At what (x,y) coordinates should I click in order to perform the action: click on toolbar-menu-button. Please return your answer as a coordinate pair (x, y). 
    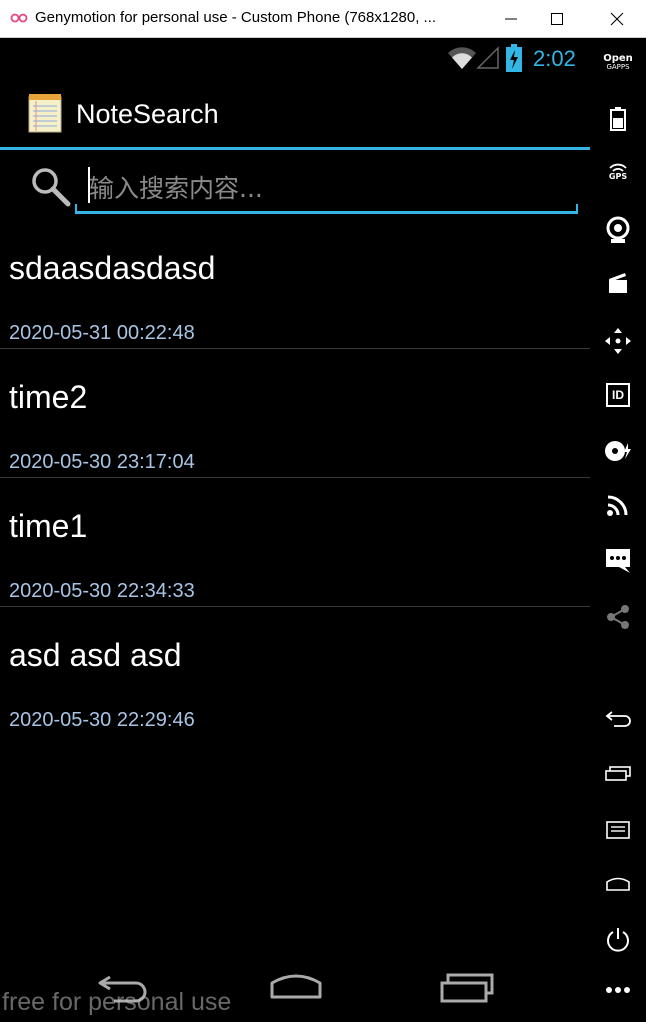
    Looking at the image, I should click on (618, 830).